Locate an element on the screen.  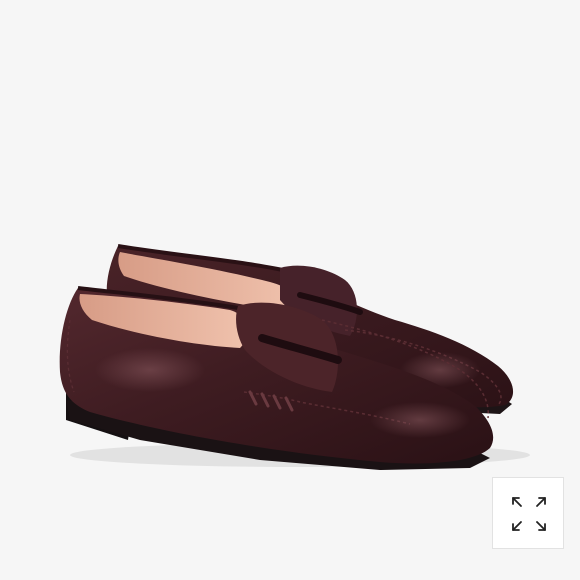
expand-button is located at coordinates (528, 513).